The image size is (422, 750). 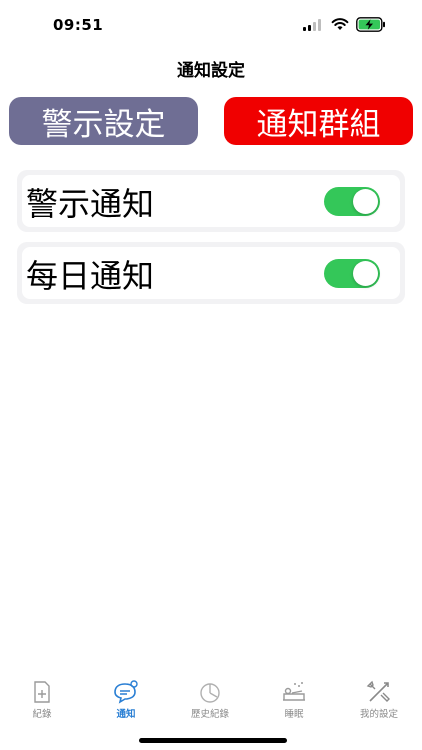 I want to click on tab-label: 我的設定, so click(x=378, y=714).